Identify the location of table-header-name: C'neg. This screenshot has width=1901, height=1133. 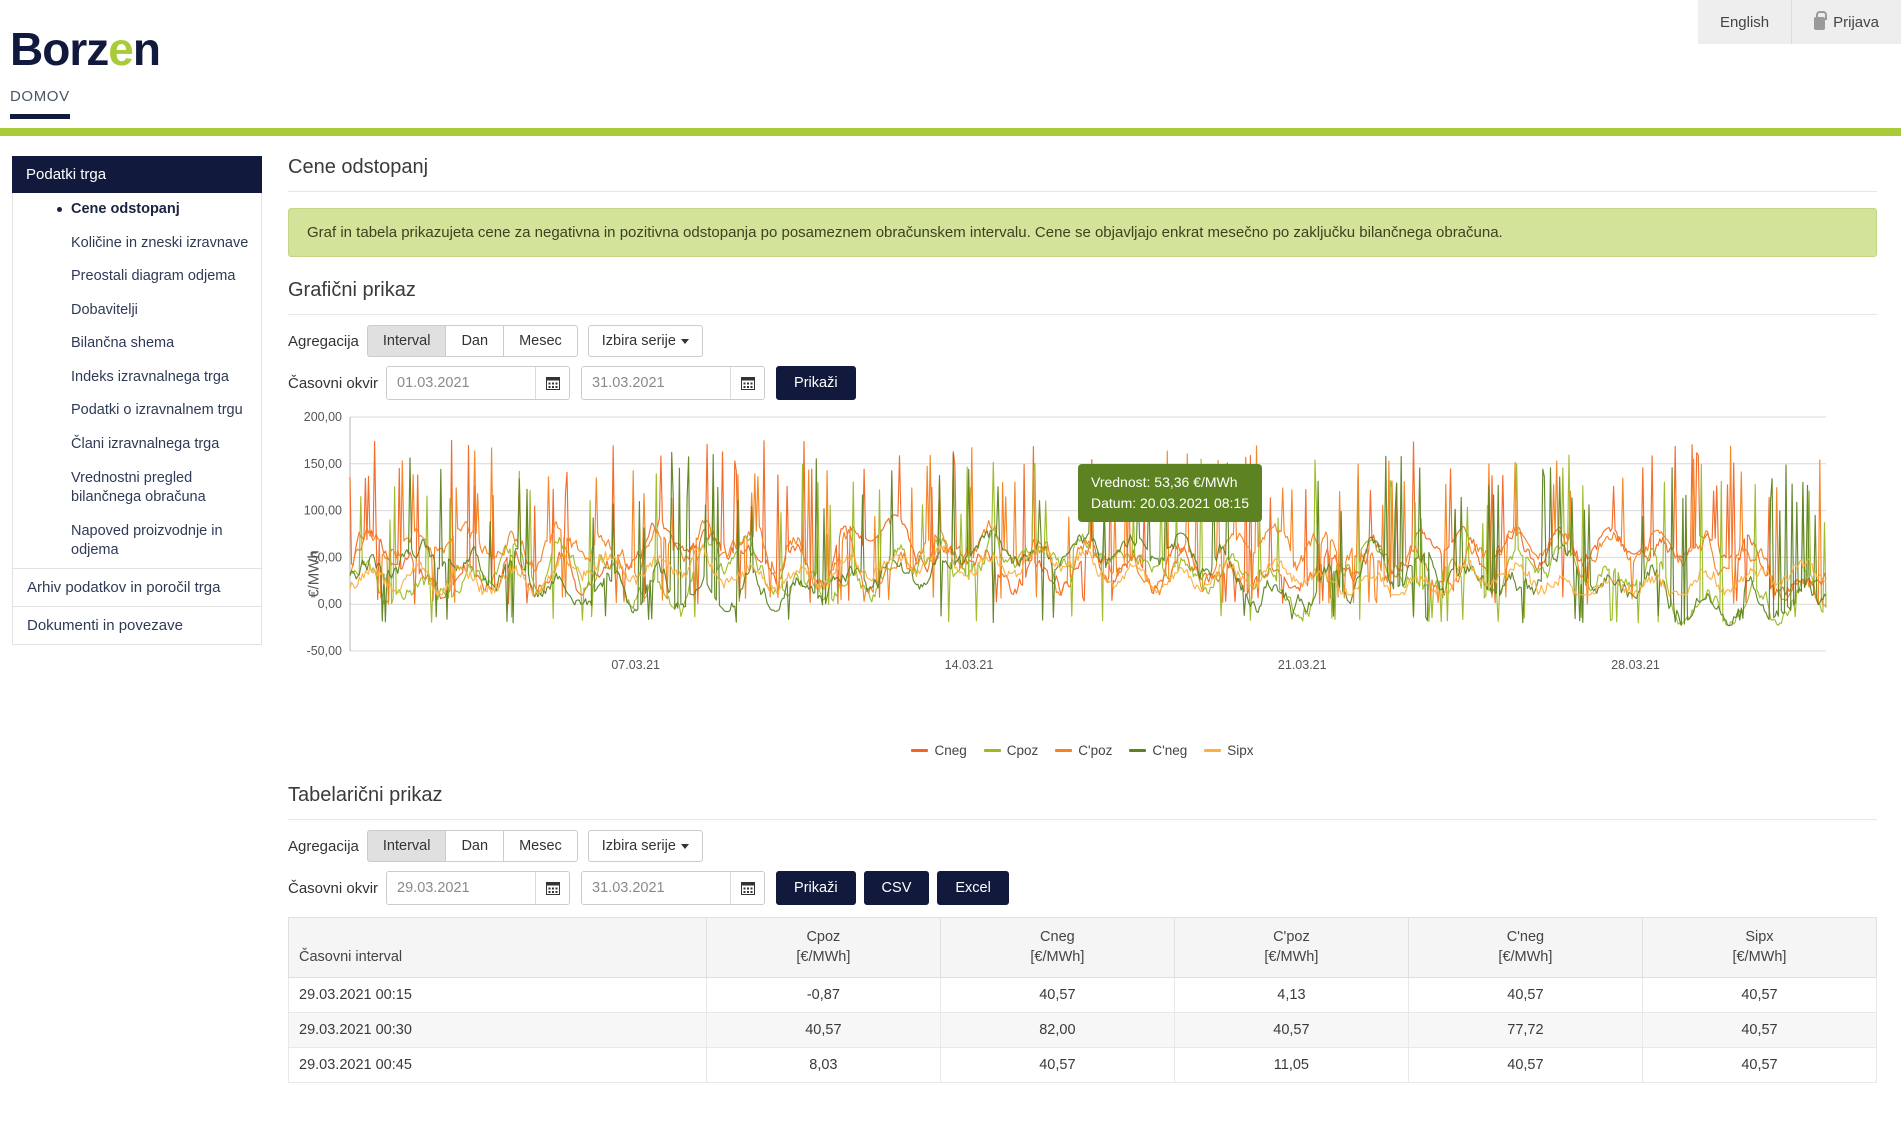
(1525, 937).